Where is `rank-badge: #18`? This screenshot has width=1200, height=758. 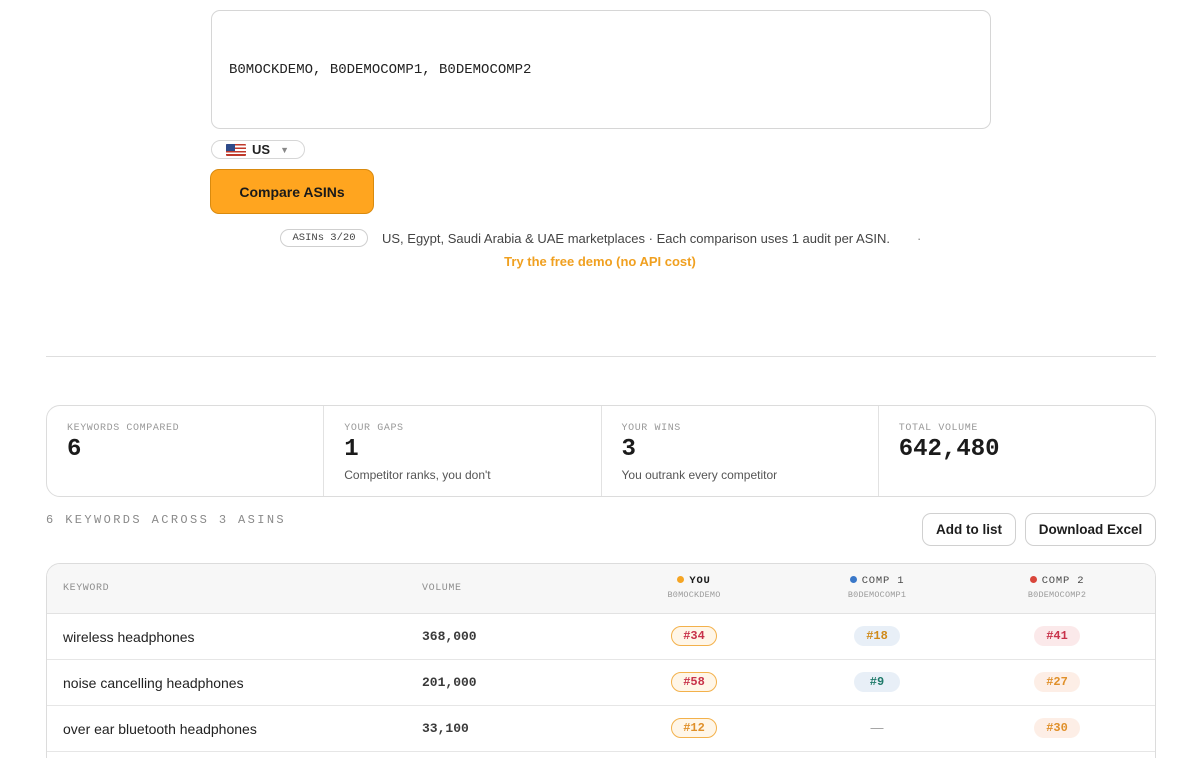
rank-badge: #18 is located at coordinates (877, 636).